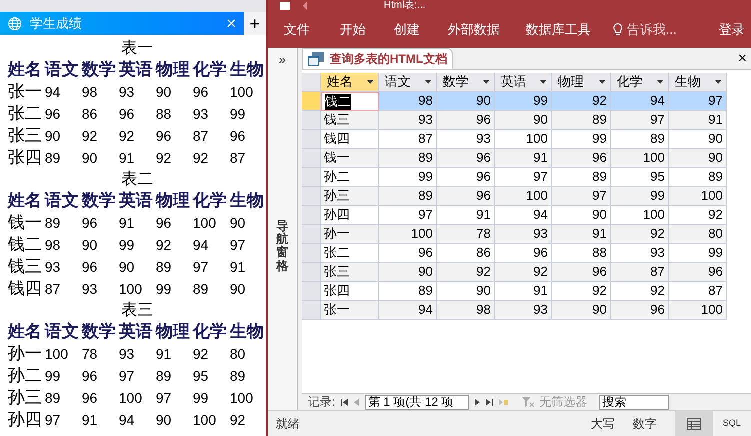 Image resolution: width=751 pixels, height=436 pixels. I want to click on table-cell: 张二, so click(337, 253).